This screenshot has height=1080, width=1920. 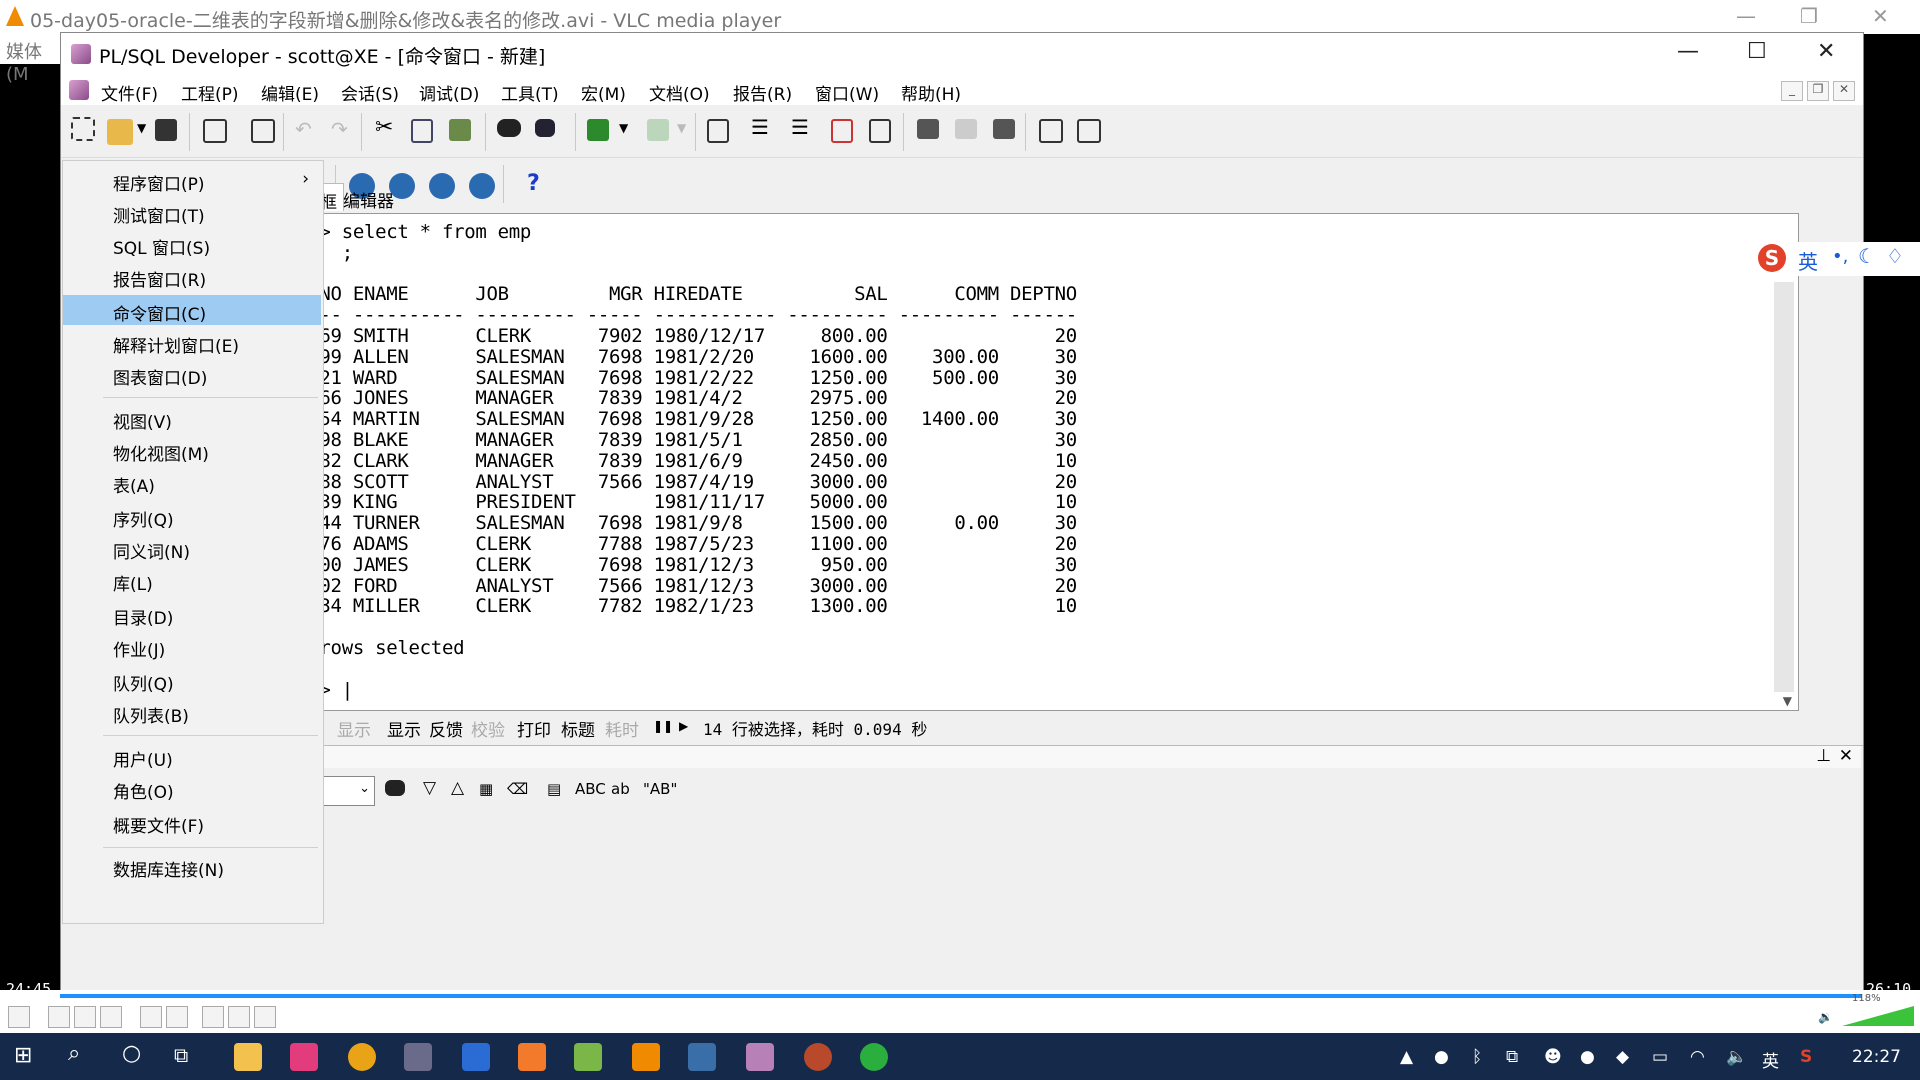 I want to click on menu-view: 视图(V), so click(x=192, y=418).